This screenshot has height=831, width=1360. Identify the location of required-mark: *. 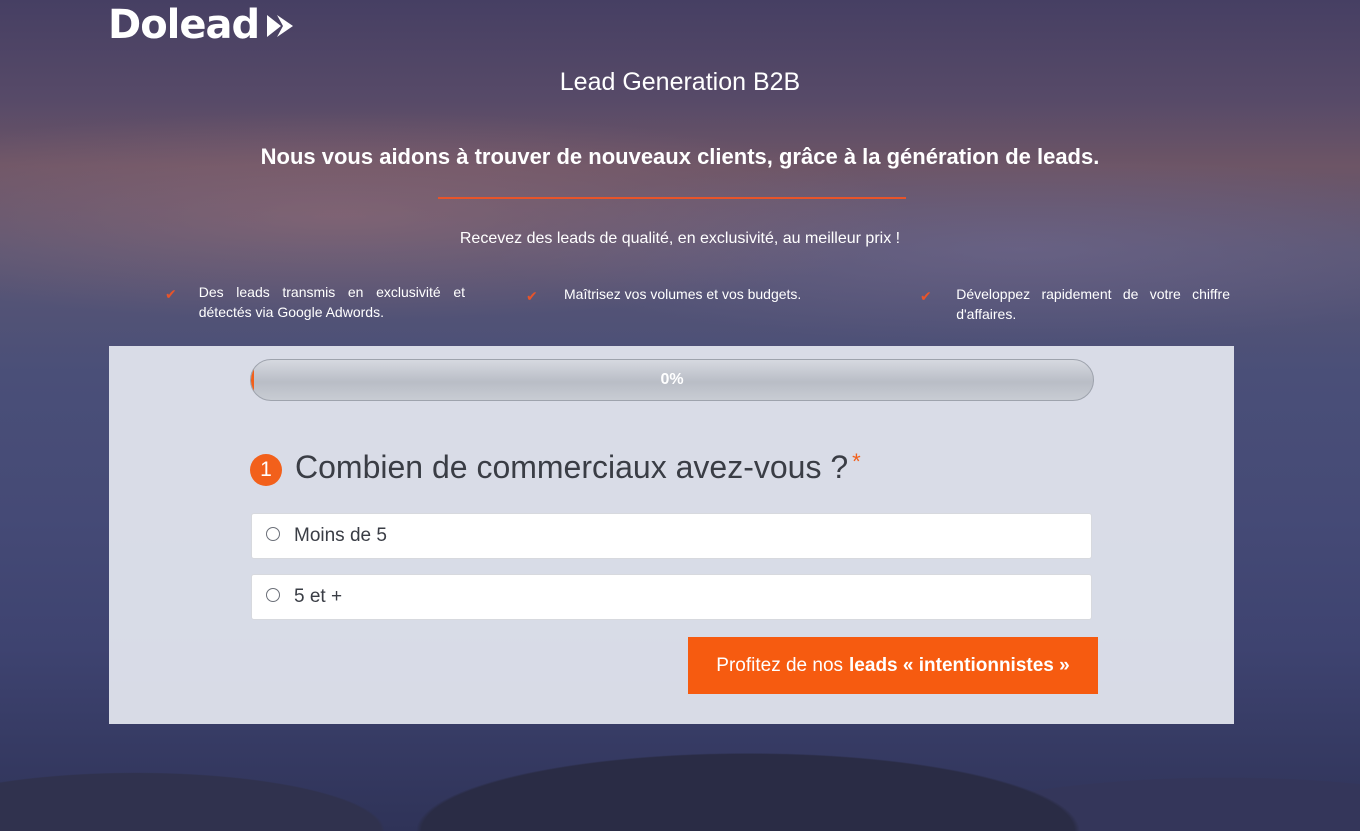
(856, 461).